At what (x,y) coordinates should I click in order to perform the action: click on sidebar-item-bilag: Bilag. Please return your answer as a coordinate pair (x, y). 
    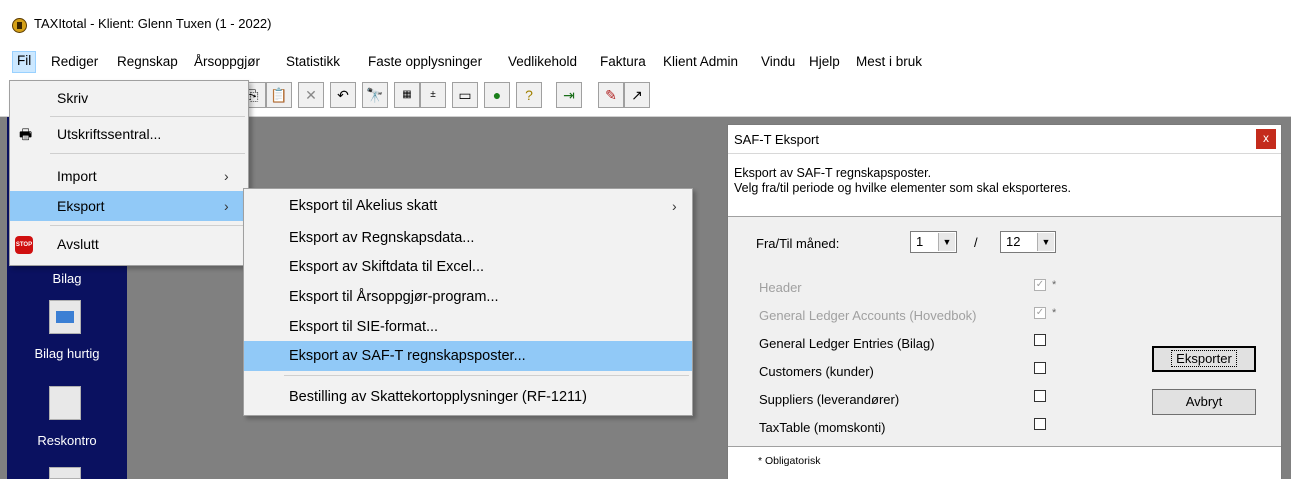
    Looking at the image, I should click on (67, 278).